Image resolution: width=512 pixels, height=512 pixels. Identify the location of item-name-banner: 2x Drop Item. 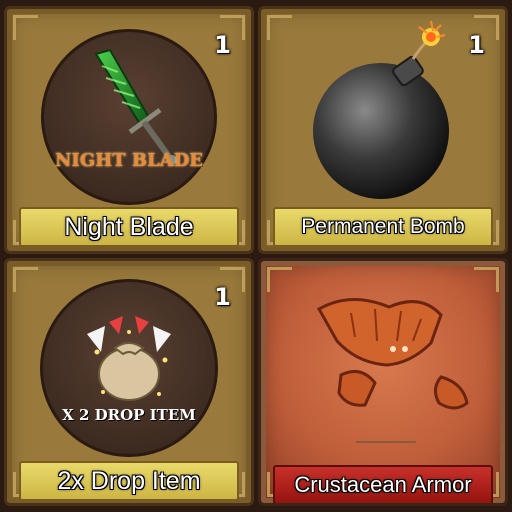
(129, 481).